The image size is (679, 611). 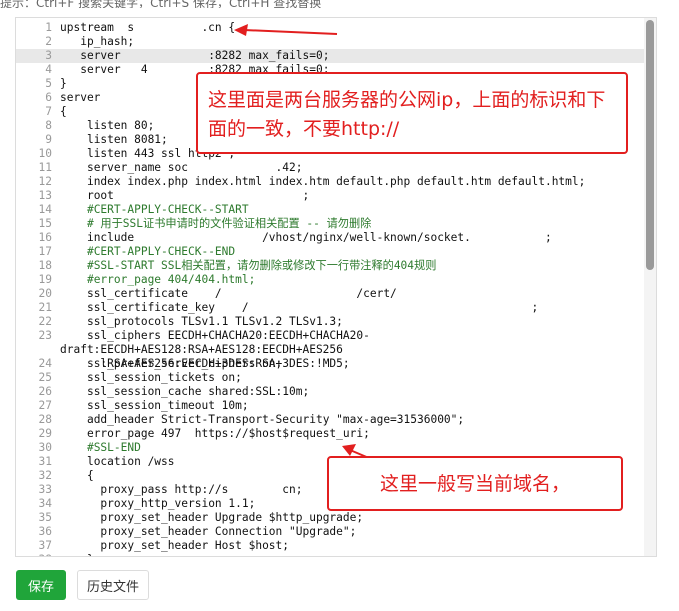 What do you see at coordinates (45, 419) in the screenshot?
I see `line-number: 28` at bounding box center [45, 419].